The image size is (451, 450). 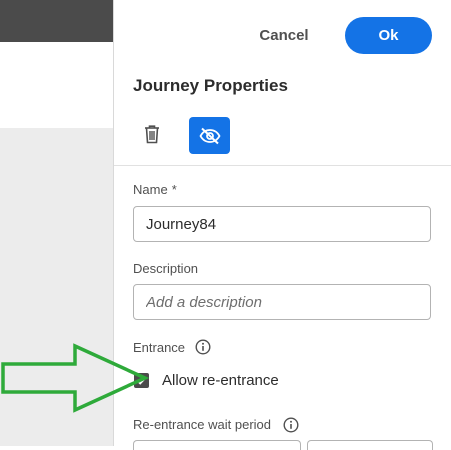 I want to click on reentrance-wait-label: Re-entrance wait period, so click(x=202, y=424).